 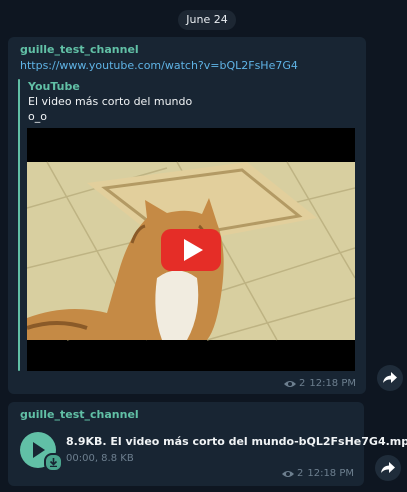 I want to click on play-icon, so click(x=39, y=450).